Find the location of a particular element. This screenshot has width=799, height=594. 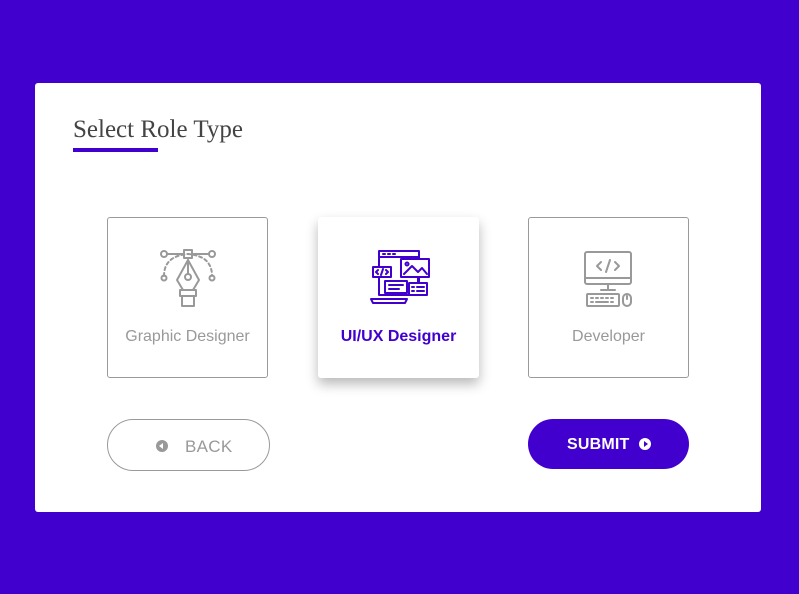

role-label: UI/UX Designer is located at coordinates (398, 336).